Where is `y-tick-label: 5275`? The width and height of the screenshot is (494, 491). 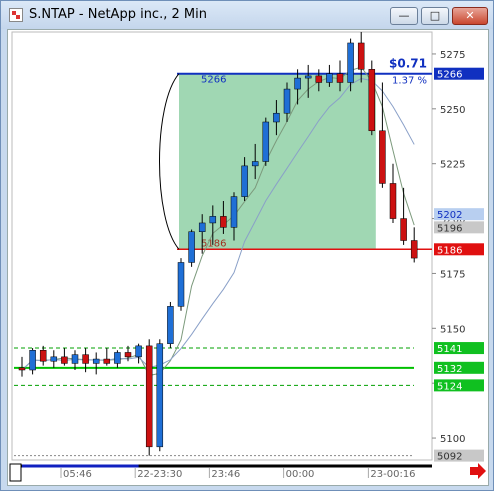
y-tick-label: 5275 is located at coordinates (452, 55).